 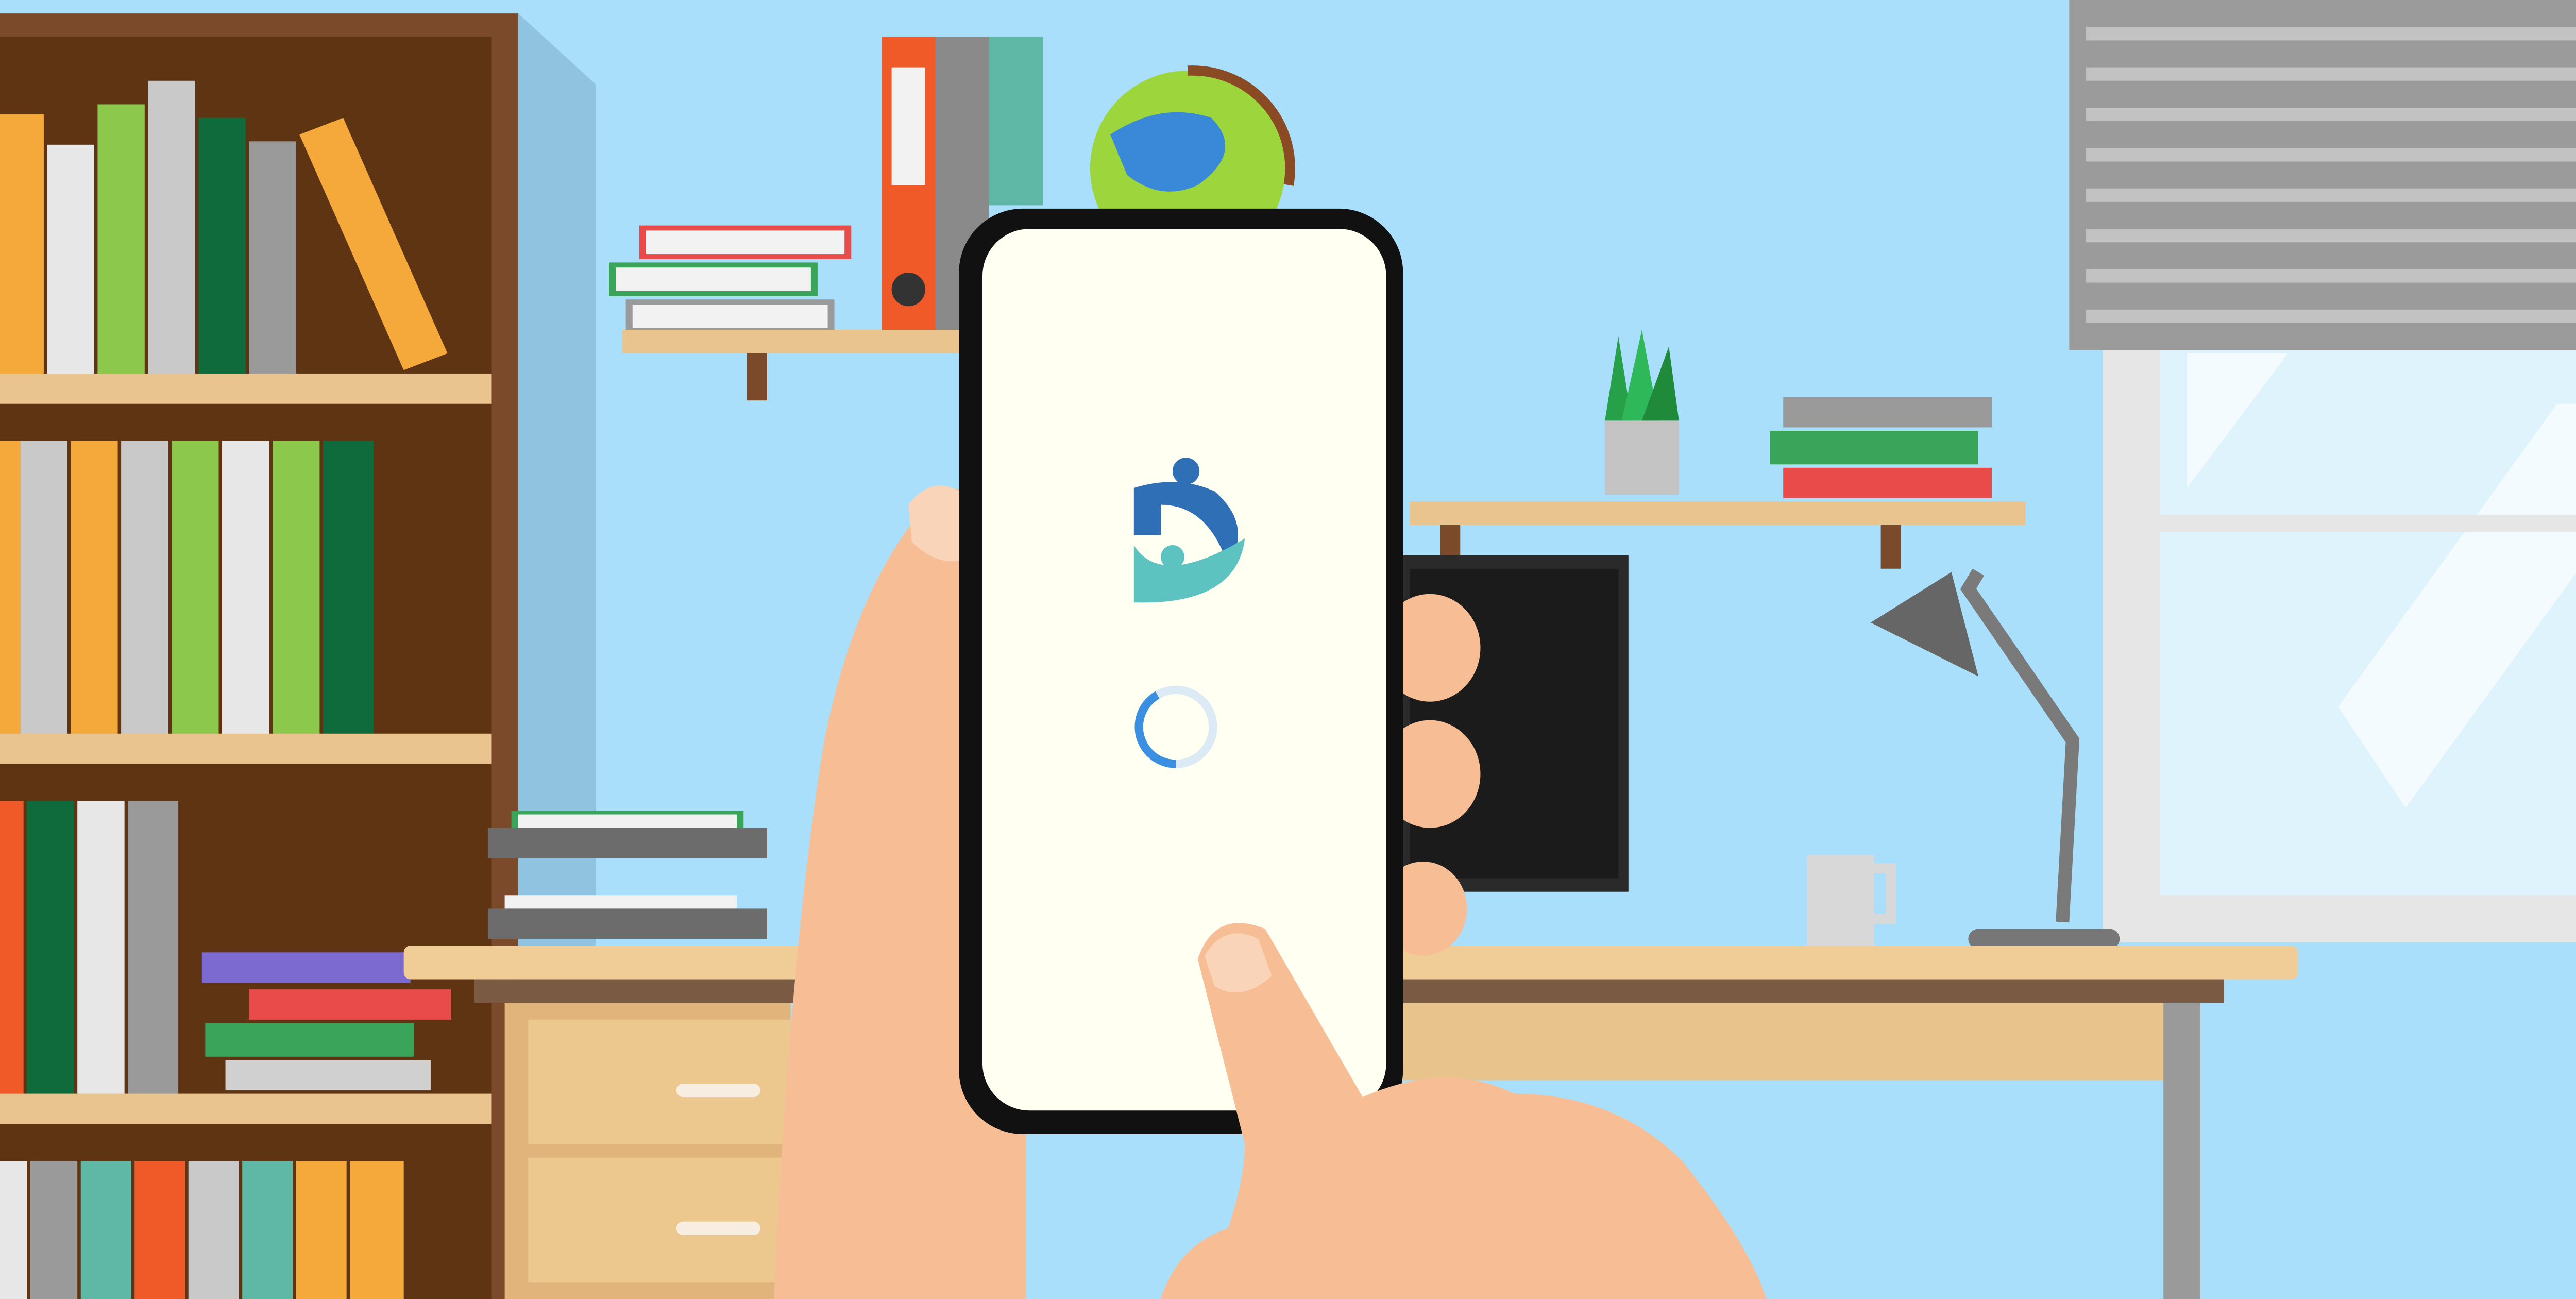 I want to click on phone, so click(x=1181, y=671).